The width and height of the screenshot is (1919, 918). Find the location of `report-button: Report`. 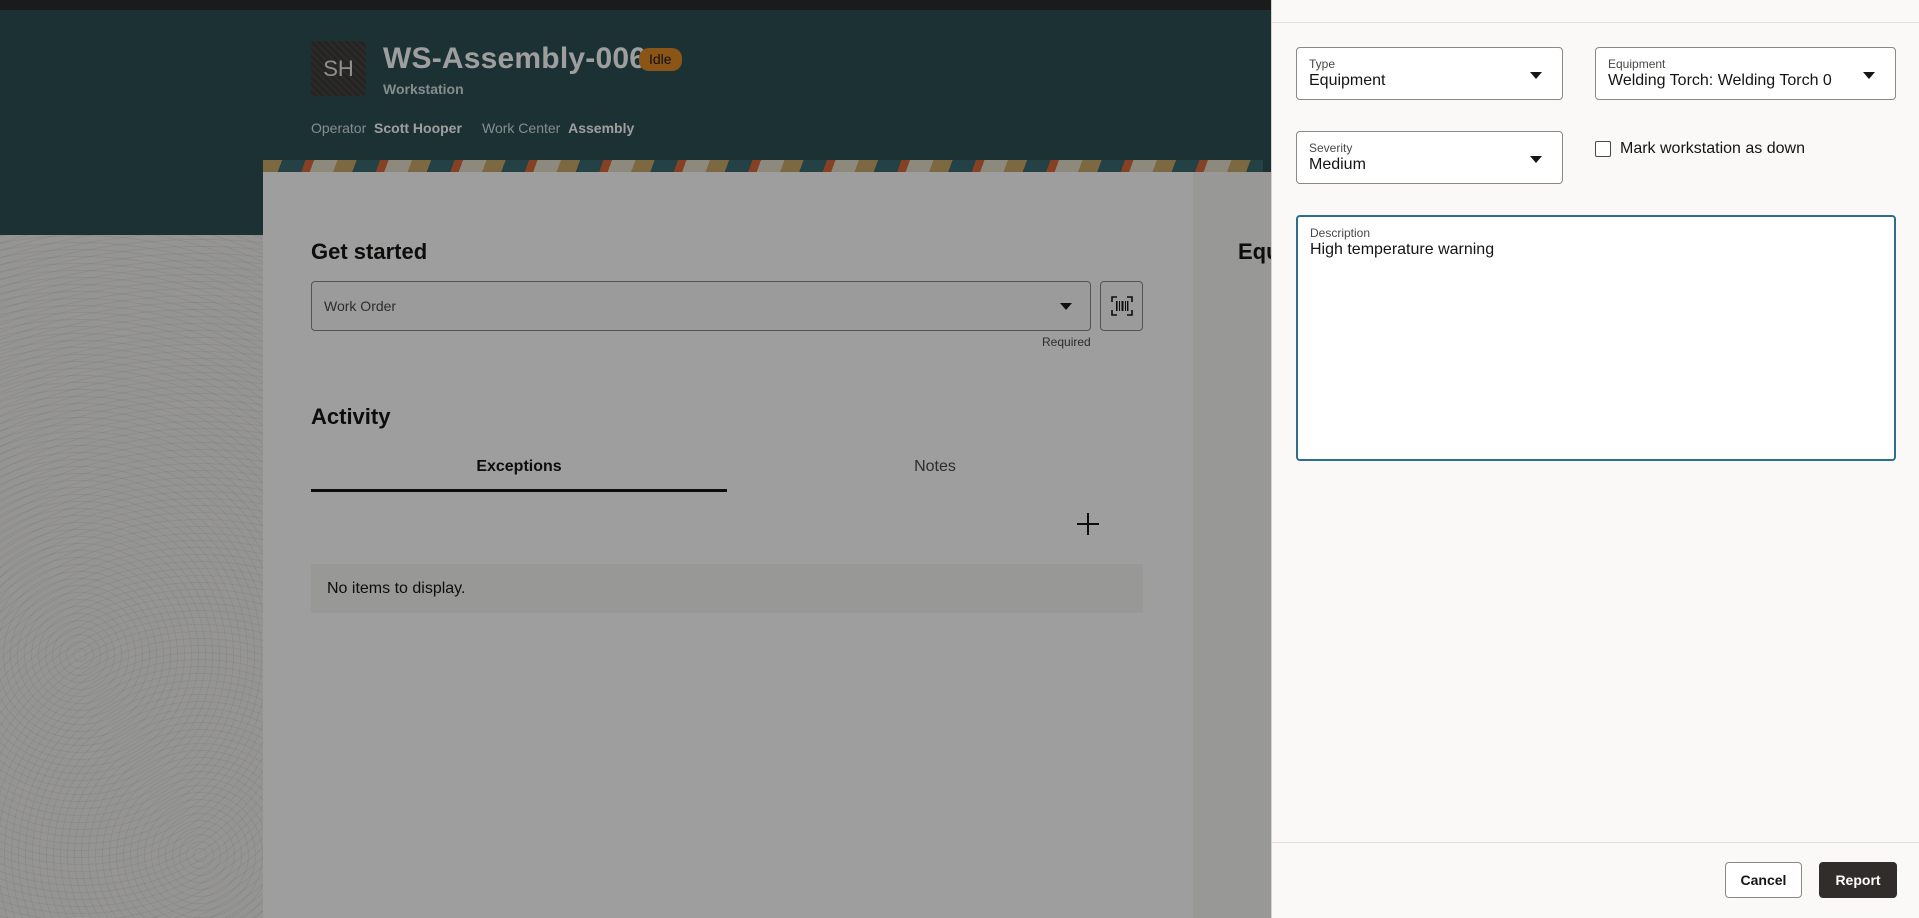

report-button: Report is located at coordinates (1858, 880).